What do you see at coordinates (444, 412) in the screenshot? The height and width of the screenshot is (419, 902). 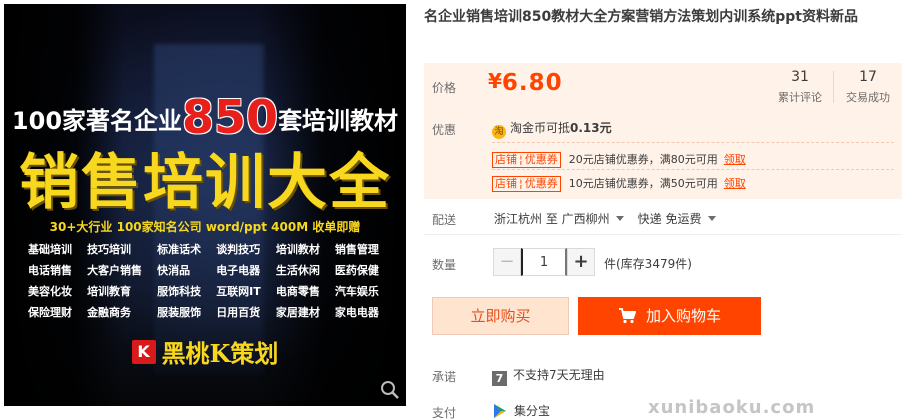 I see `payment-label: 支付` at bounding box center [444, 412].